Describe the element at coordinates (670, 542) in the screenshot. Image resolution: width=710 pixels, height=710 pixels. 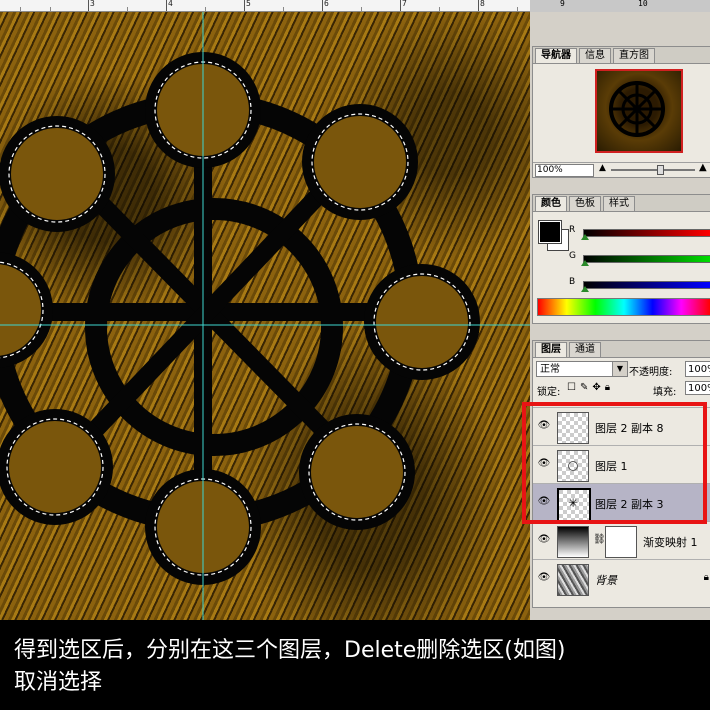
I see `layer-name: 渐变映射 1` at that location.